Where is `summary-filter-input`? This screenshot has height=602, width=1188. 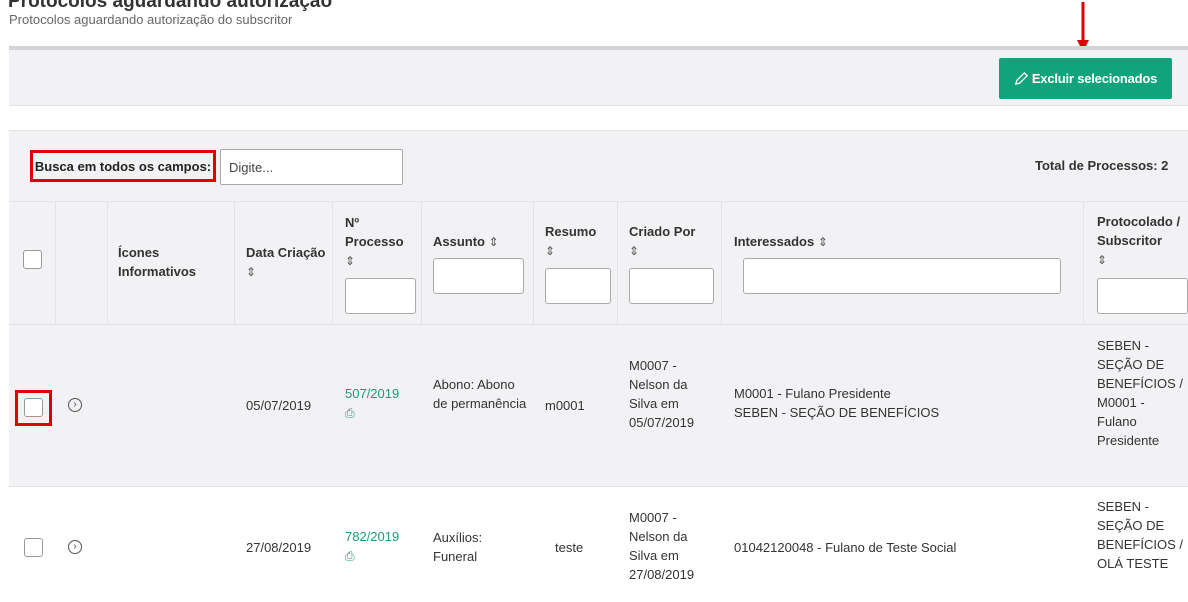
summary-filter-input is located at coordinates (578, 286).